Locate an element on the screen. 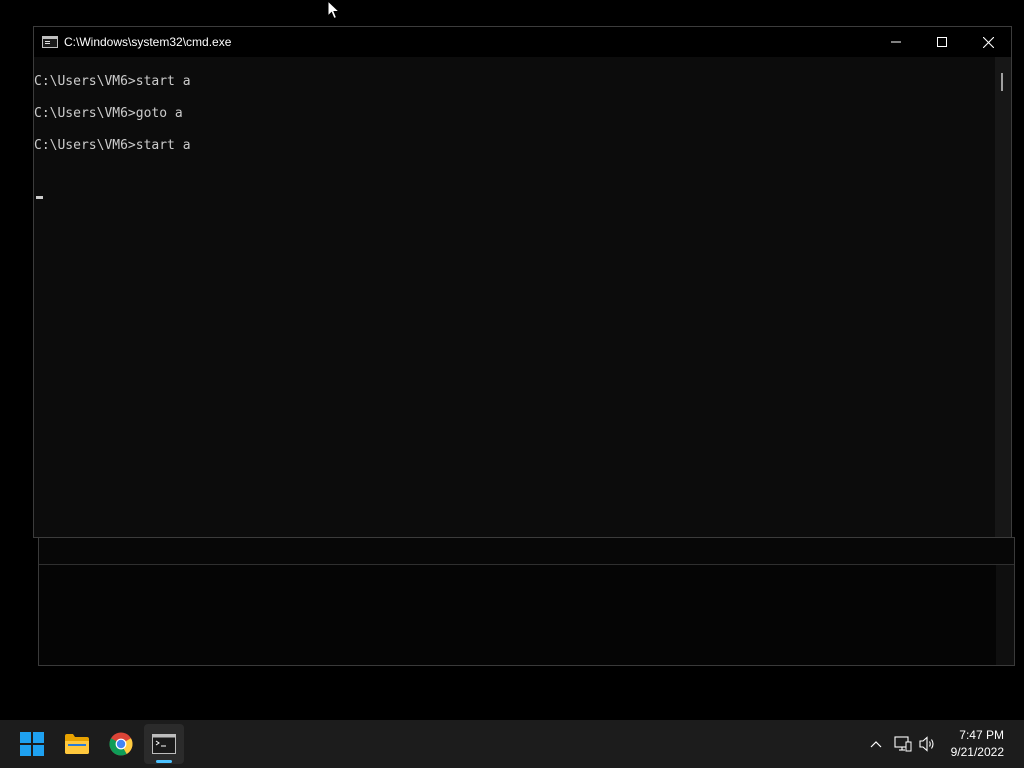 Image resolution: width=1024 pixels, height=768 pixels. console-scrollbar is located at coordinates (1003, 297).